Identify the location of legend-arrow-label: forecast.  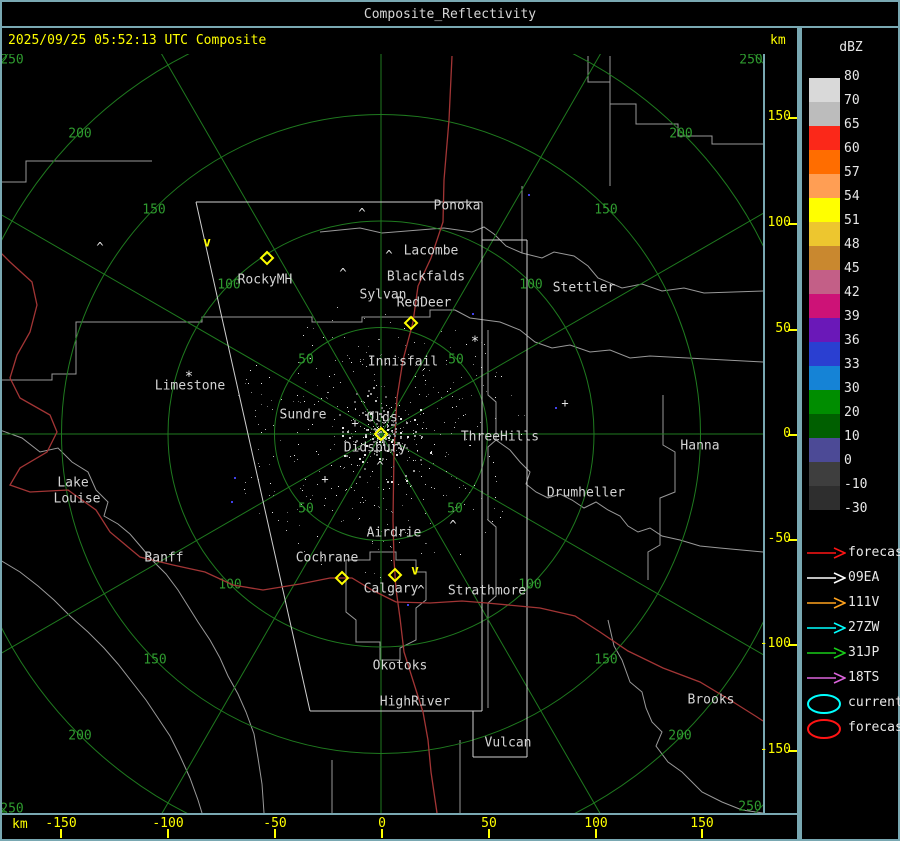
(874, 552).